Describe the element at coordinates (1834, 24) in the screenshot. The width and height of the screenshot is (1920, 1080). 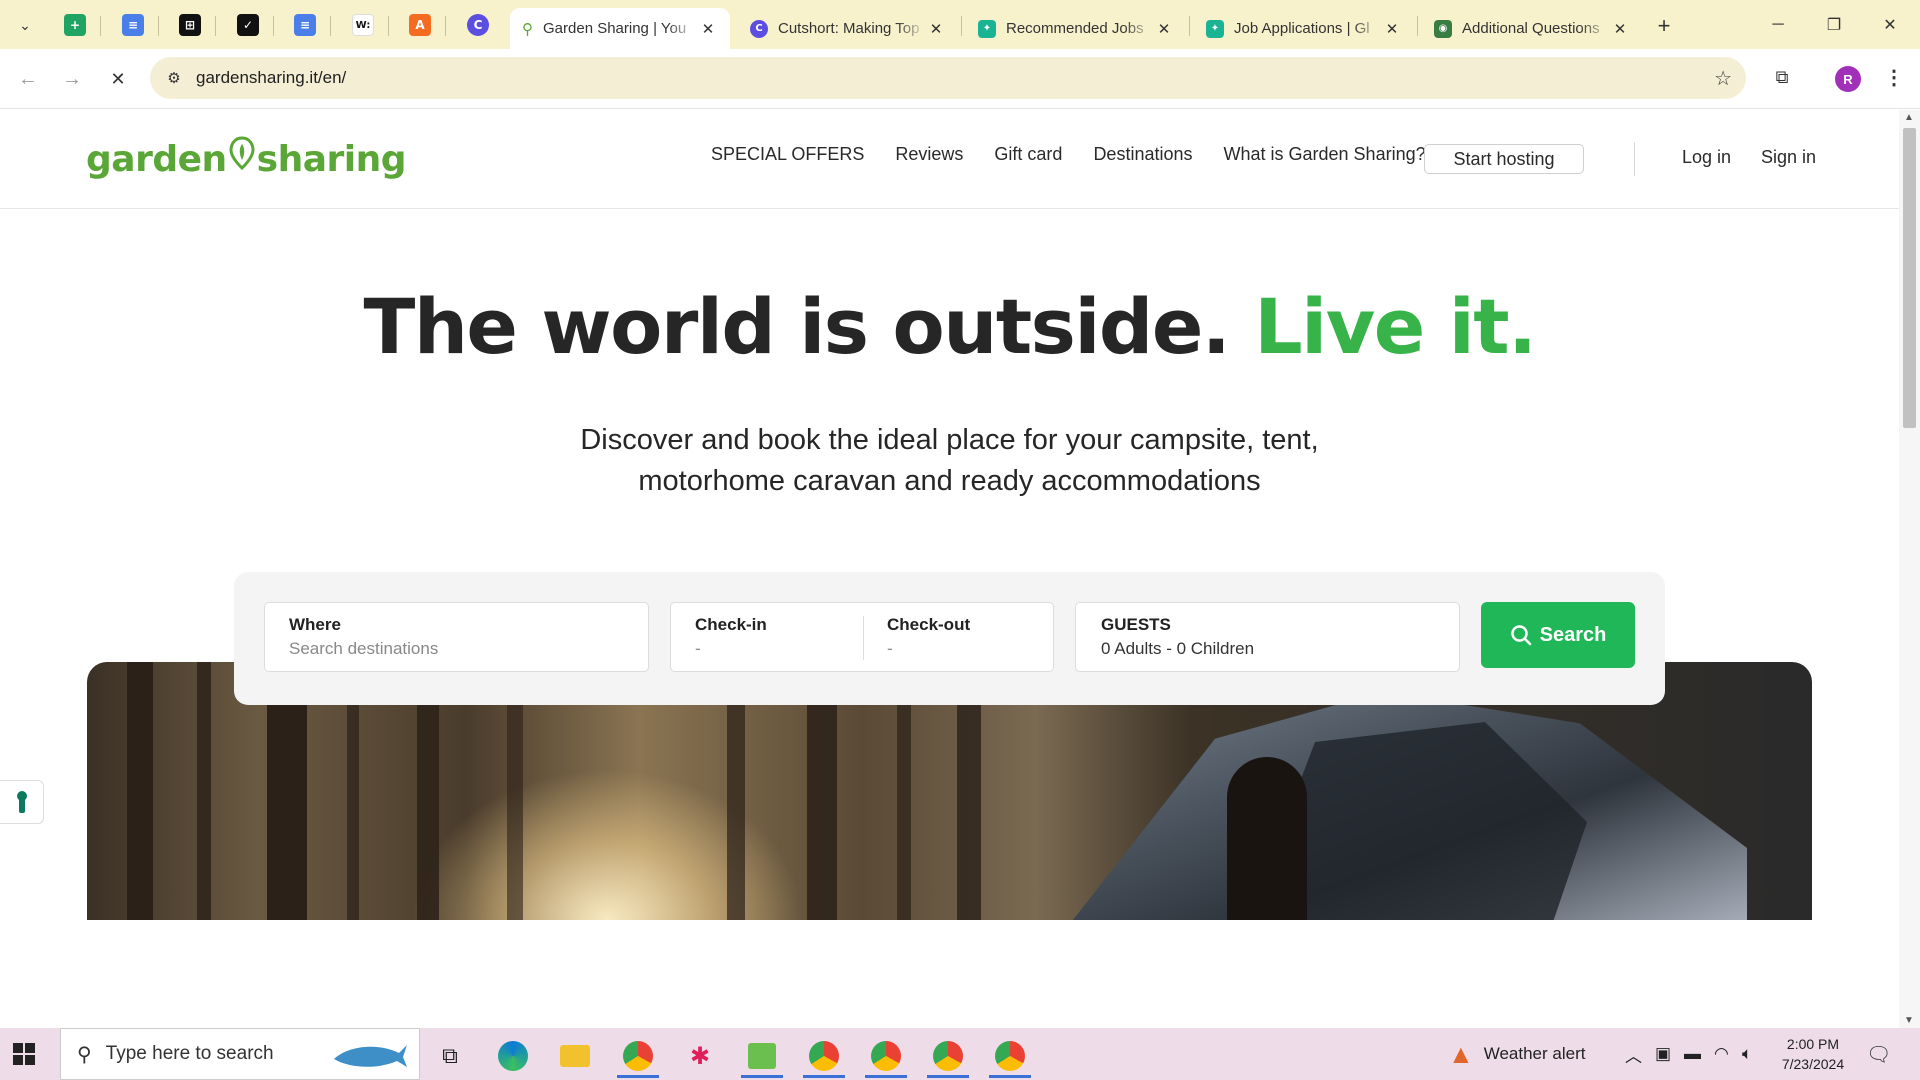
I see `restore-window-icon: ❐` at that location.